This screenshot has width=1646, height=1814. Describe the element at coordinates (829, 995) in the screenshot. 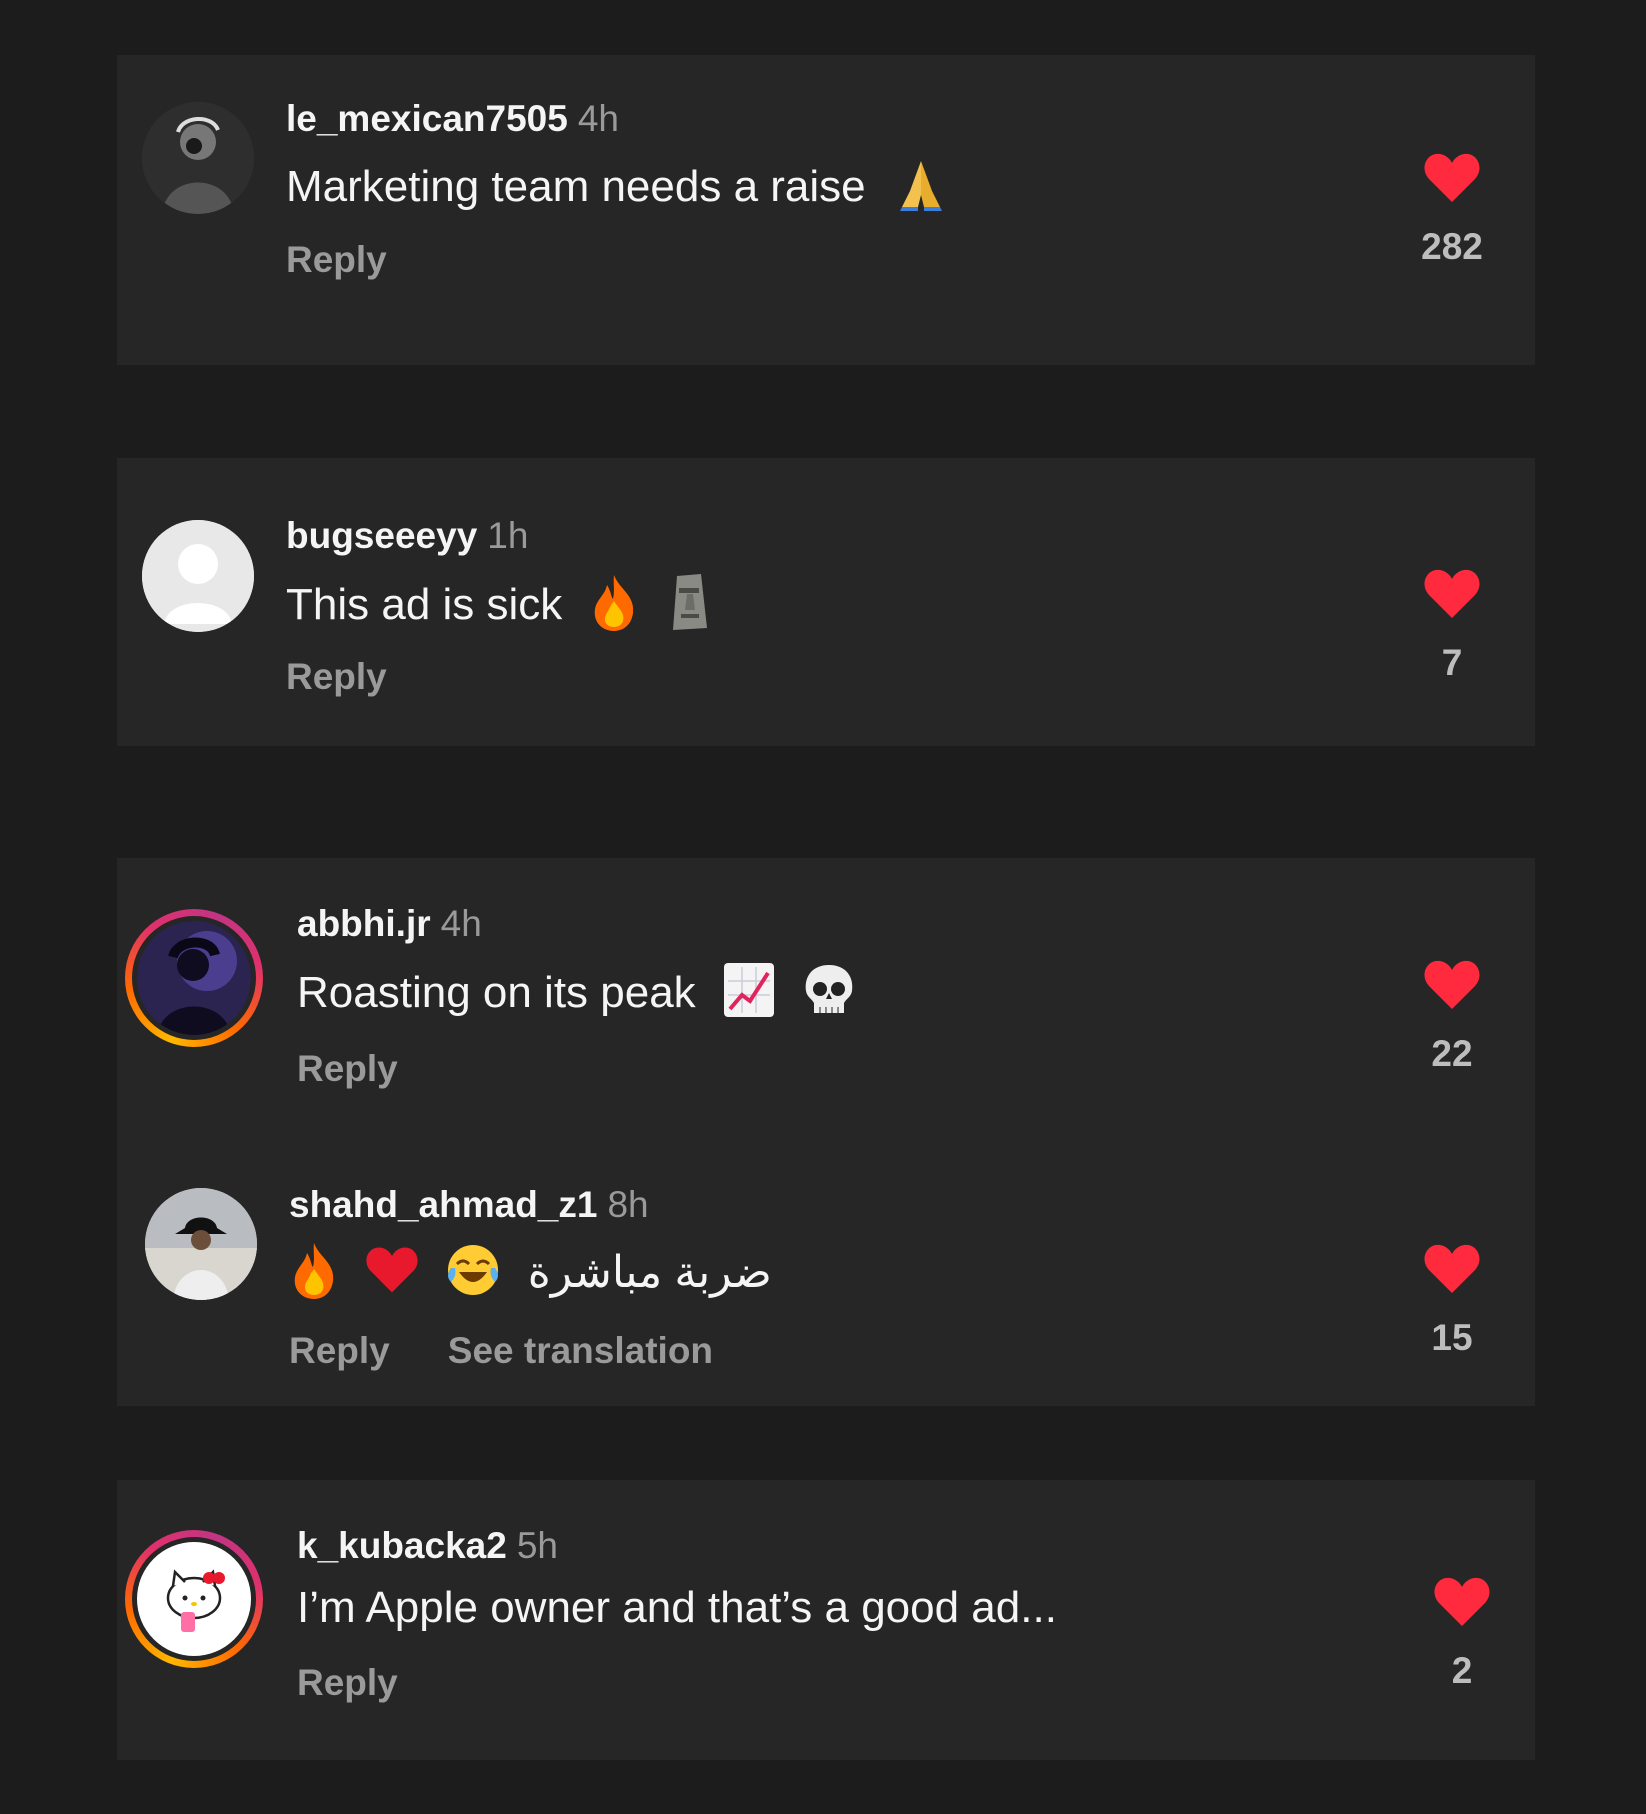

I see `skull-icon` at that location.